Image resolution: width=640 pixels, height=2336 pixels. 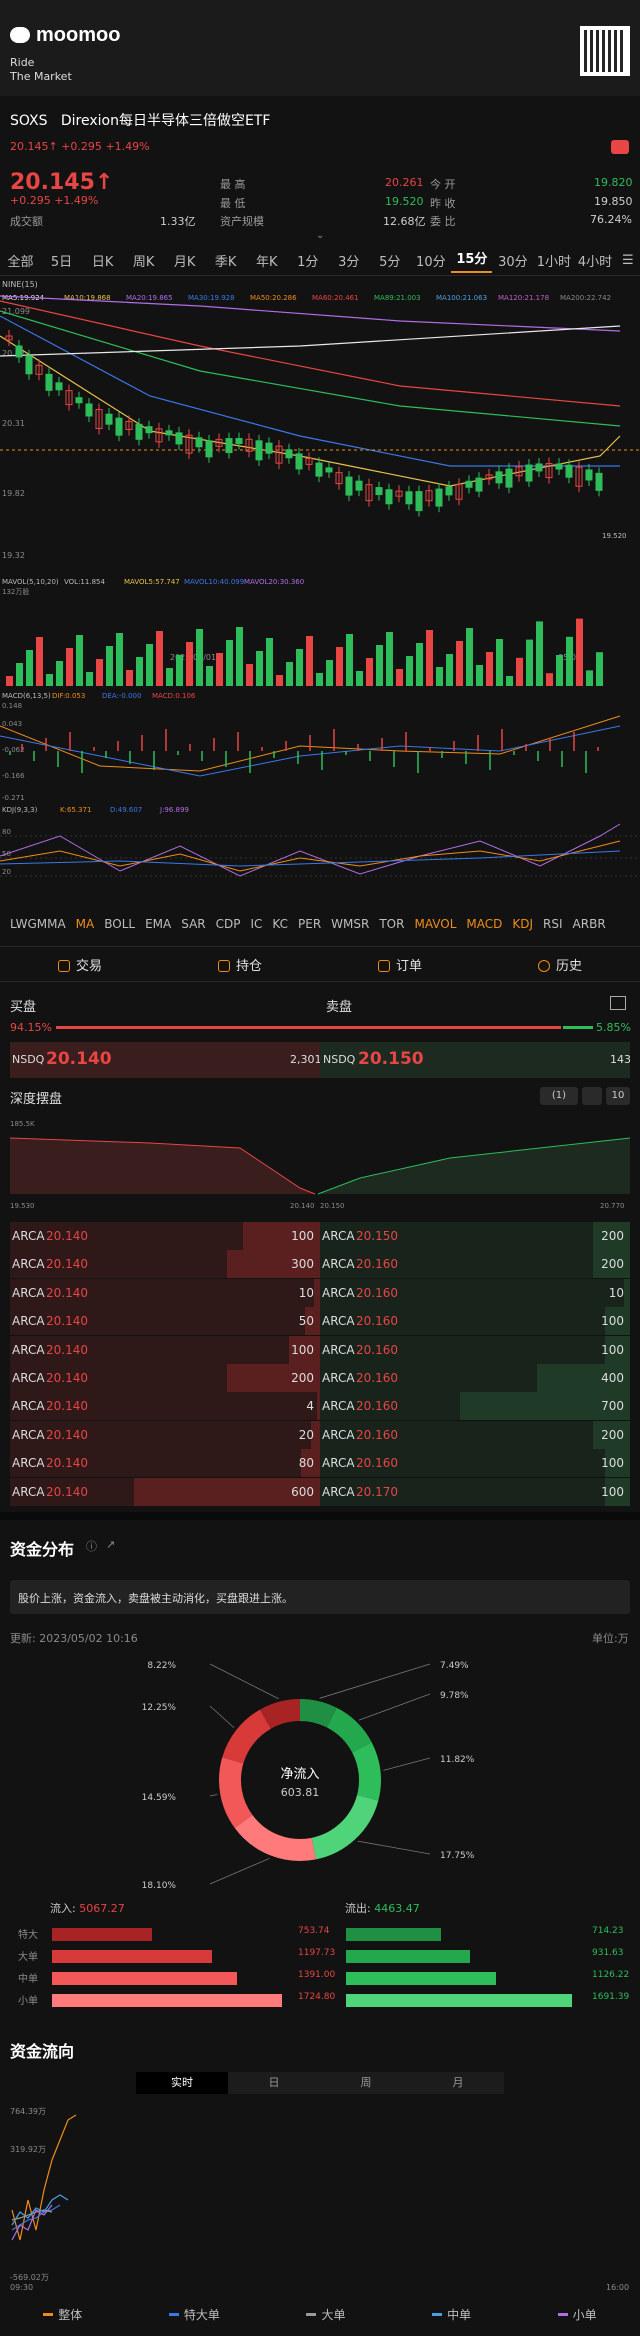 What do you see at coordinates (165, 1463) in the screenshot?
I see `bid-level: ARCA 20.140 80` at bounding box center [165, 1463].